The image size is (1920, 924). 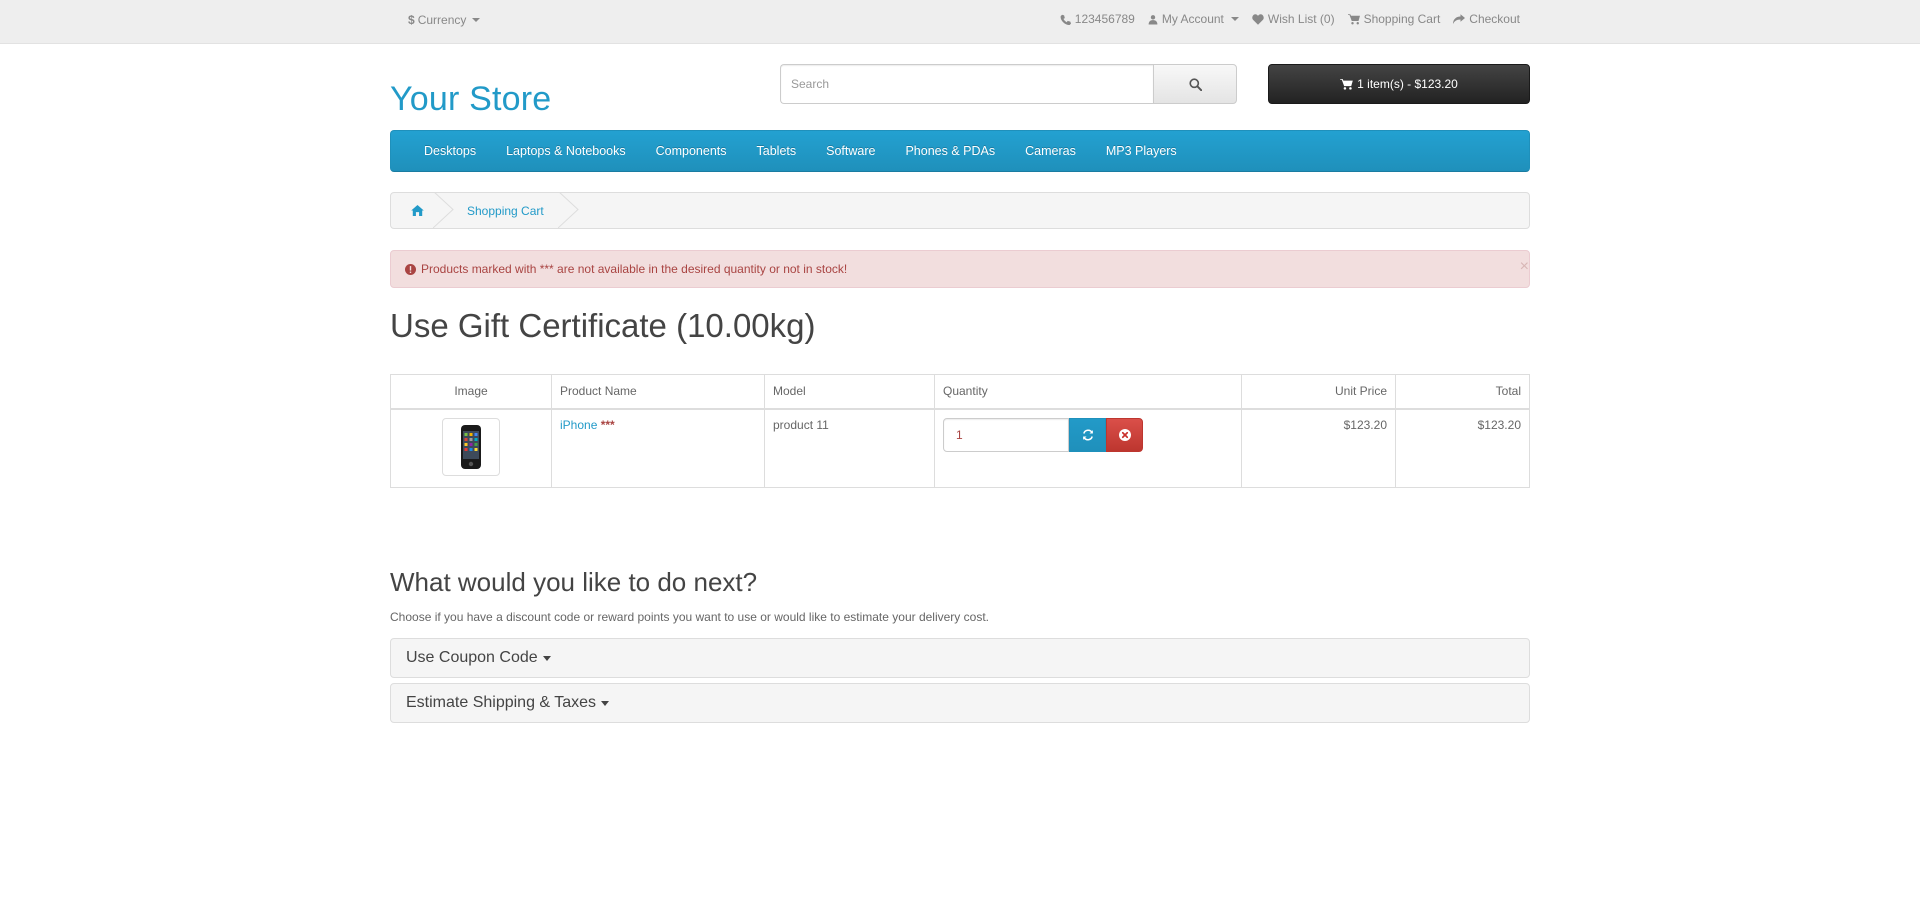 What do you see at coordinates (501, 702) in the screenshot?
I see `estimate-shipping-panel-title: Estimate Shipping & Taxes` at bounding box center [501, 702].